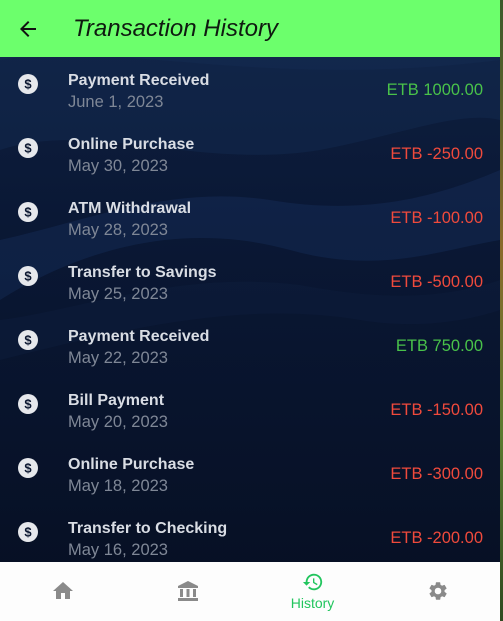 This screenshot has width=503, height=621. What do you see at coordinates (118, 230) in the screenshot?
I see `transaction-date: May 28, 2023` at bounding box center [118, 230].